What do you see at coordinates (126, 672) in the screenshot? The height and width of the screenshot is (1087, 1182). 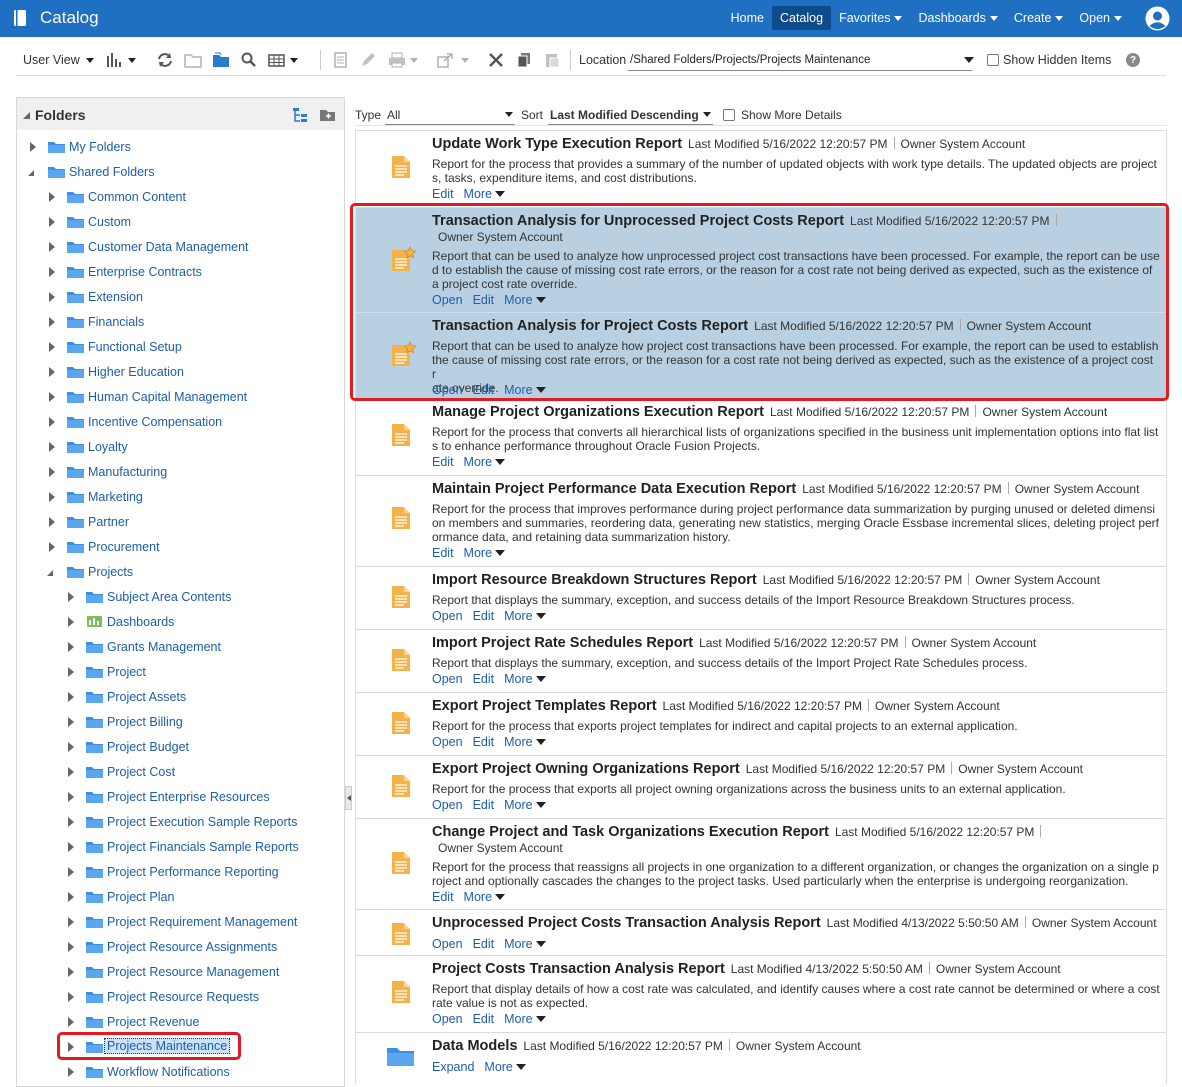 I see `folder-label-project: Project` at bounding box center [126, 672].